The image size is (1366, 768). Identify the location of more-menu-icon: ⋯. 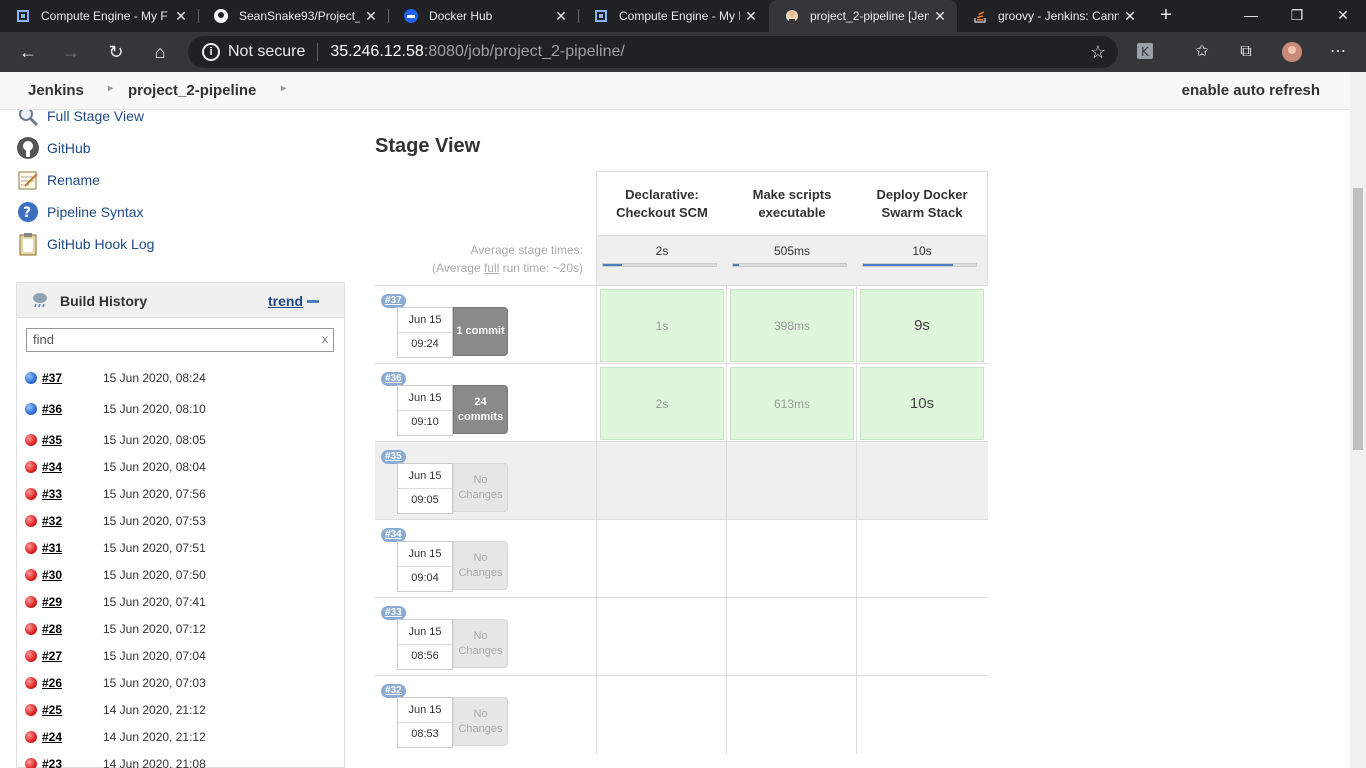
(1338, 52).